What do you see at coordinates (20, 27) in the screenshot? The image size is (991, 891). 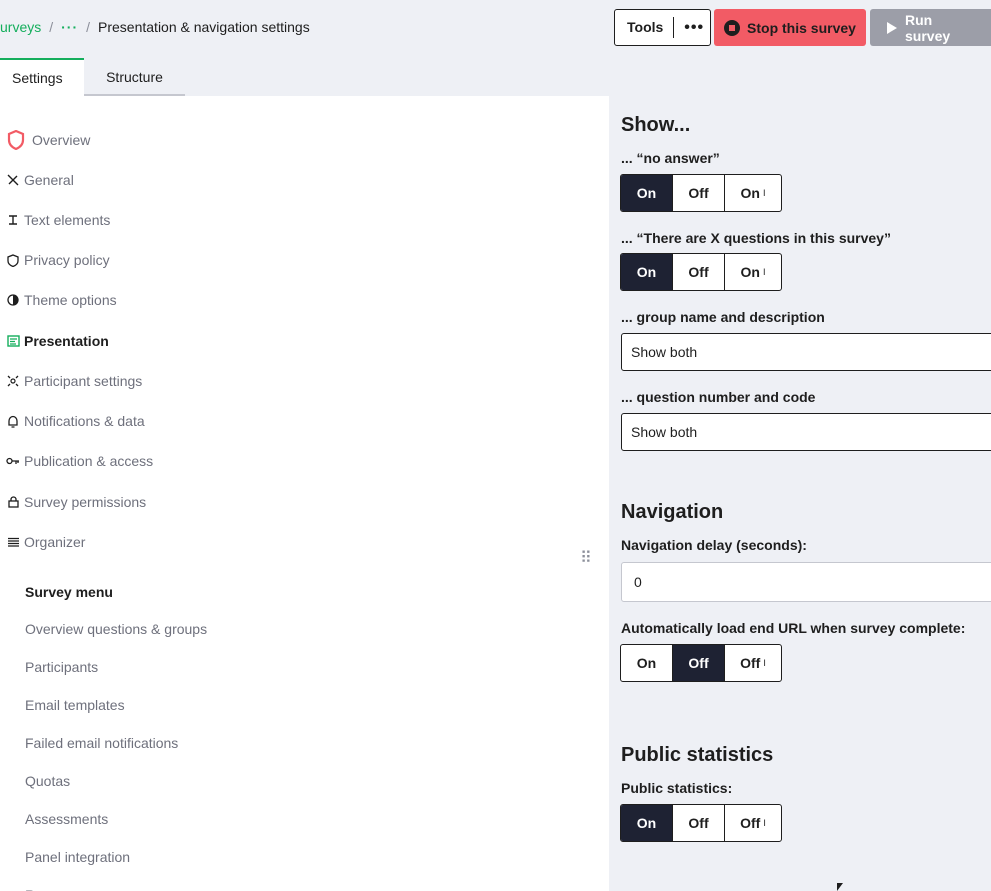 I see `breadcrumb-surveys-link: urveys` at bounding box center [20, 27].